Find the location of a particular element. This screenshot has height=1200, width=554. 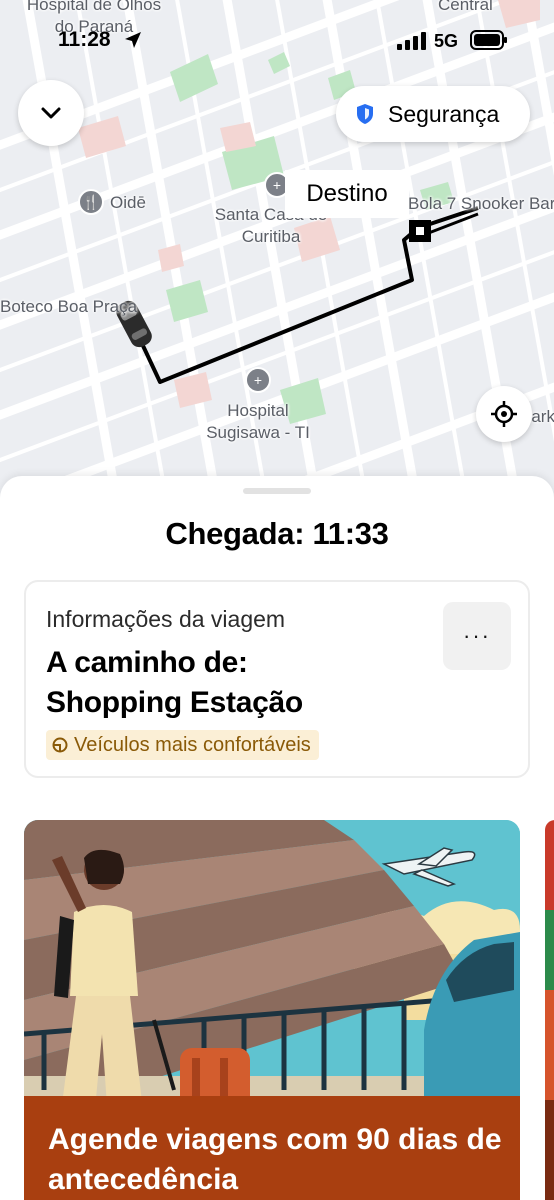

status-time: 11:28 is located at coordinates (84, 39).